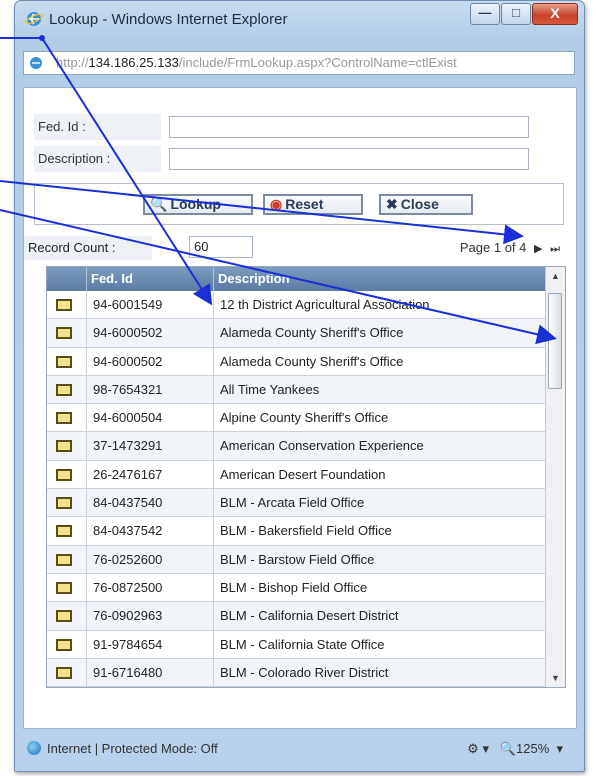 The width and height of the screenshot is (596, 776). Describe the element at coordinates (276, 204) in the screenshot. I see `reset-icon: ◉` at that location.